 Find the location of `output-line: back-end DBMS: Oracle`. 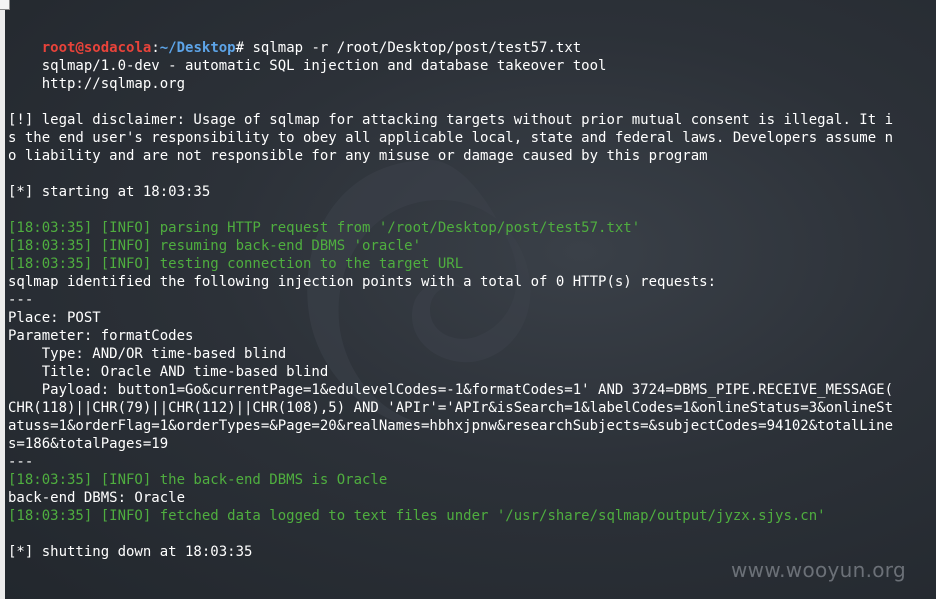

output-line: back-end DBMS: Oracle is located at coordinates (97, 498).